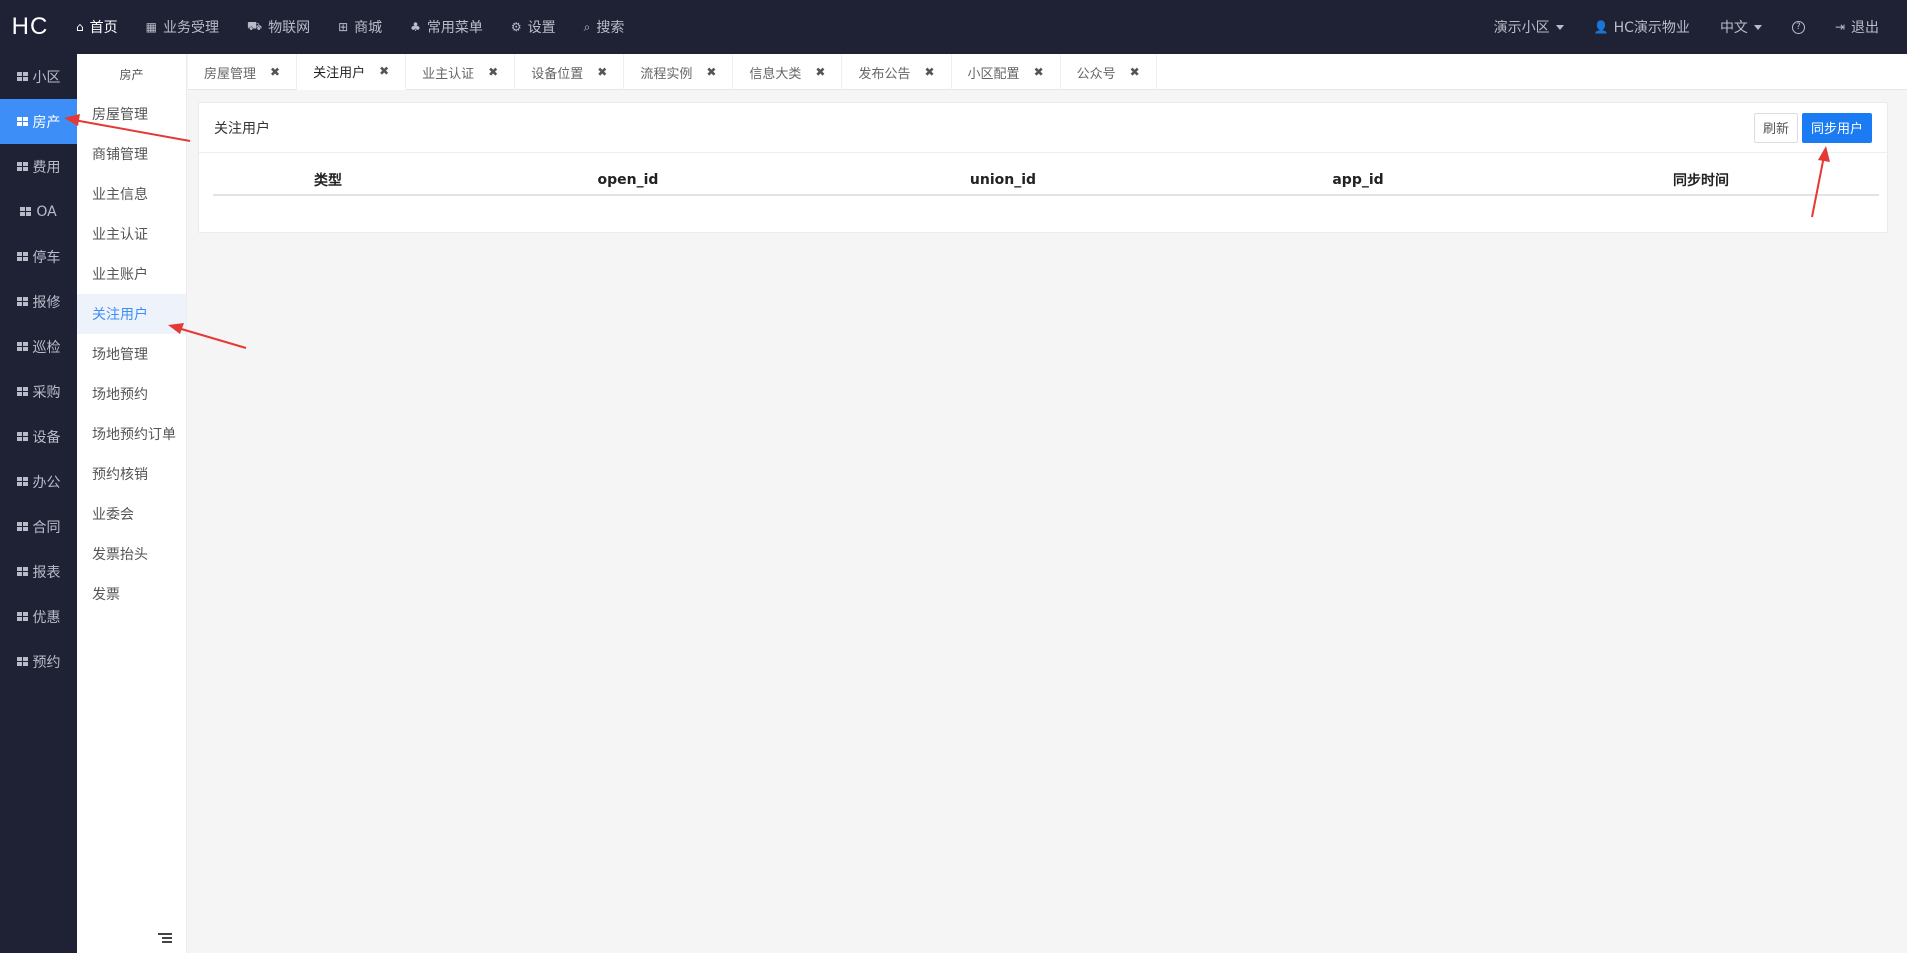 The image size is (1907, 953). Describe the element at coordinates (38, 346) in the screenshot. I see `sidebar-item-inspection: 巡检` at that location.